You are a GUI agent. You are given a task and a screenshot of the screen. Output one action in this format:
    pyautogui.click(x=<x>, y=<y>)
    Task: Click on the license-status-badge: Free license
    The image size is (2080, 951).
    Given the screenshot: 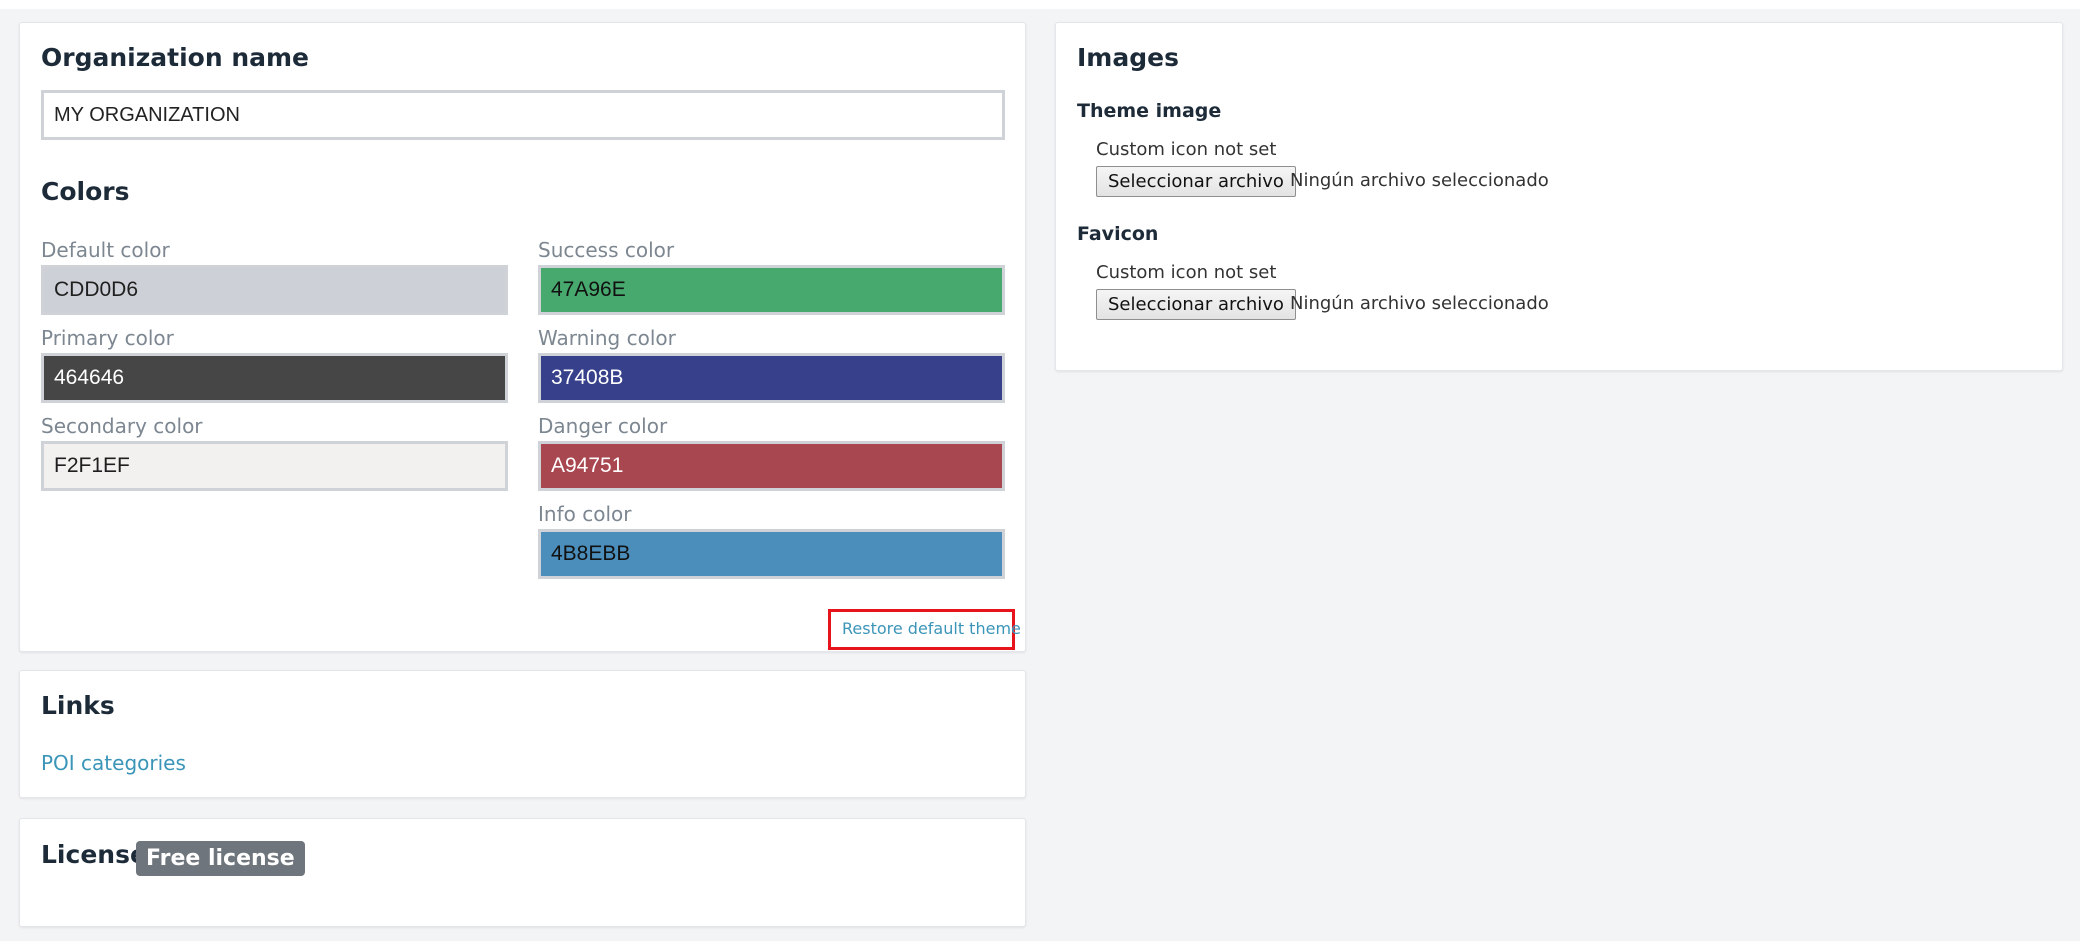 What is the action you would take?
    pyautogui.click(x=220, y=858)
    